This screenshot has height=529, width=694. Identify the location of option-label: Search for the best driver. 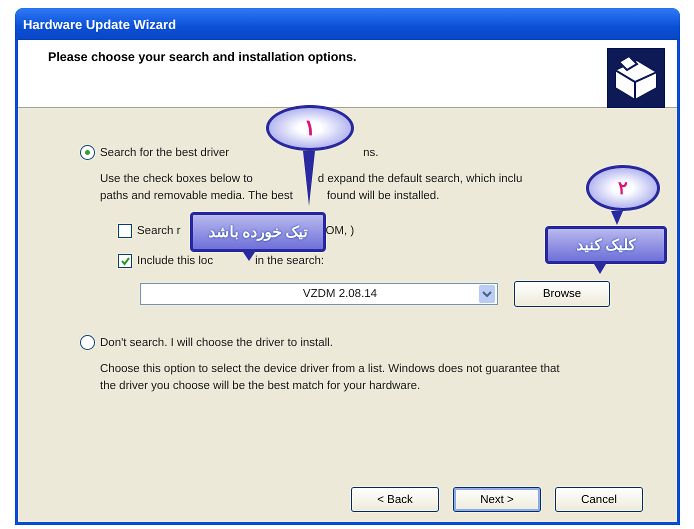
(165, 152).